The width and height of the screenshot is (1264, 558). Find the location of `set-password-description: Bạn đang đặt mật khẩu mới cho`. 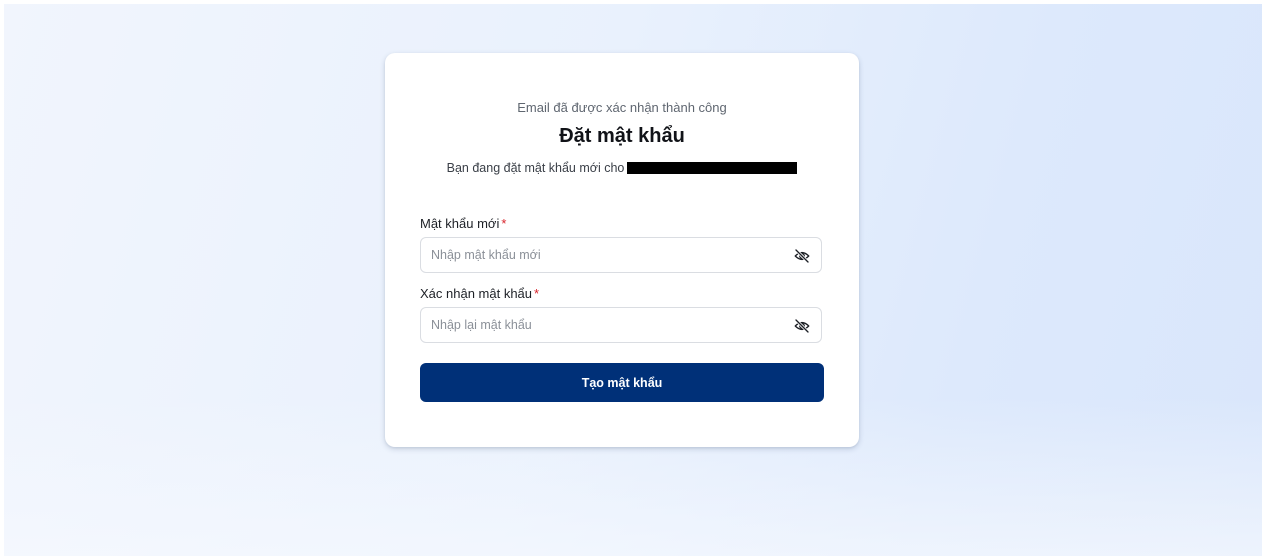

set-password-description: Bạn đang đặt mật khẩu mới cho is located at coordinates (622, 168).